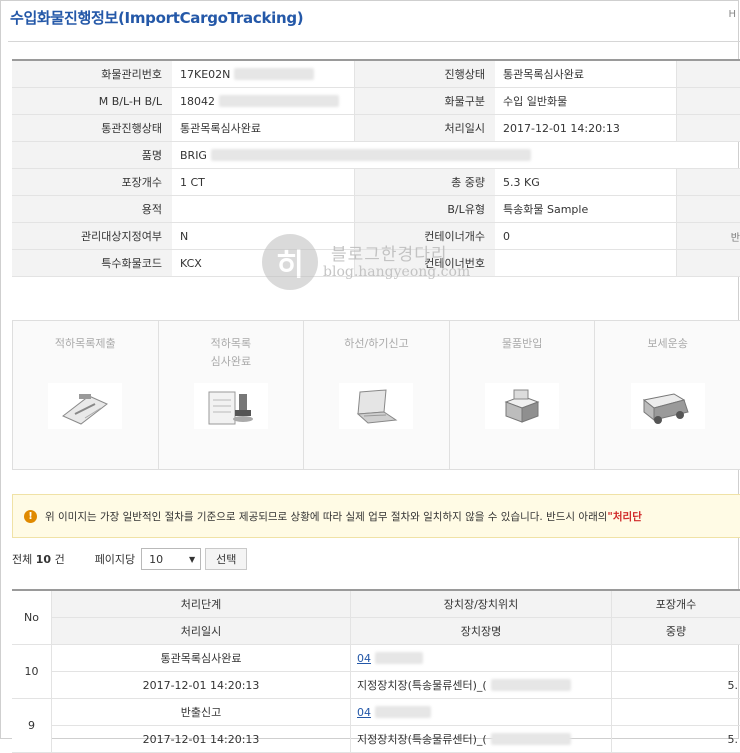 The image size is (740, 753). What do you see at coordinates (92, 128) in the screenshot?
I see `info-label: 통관진행상태` at bounding box center [92, 128].